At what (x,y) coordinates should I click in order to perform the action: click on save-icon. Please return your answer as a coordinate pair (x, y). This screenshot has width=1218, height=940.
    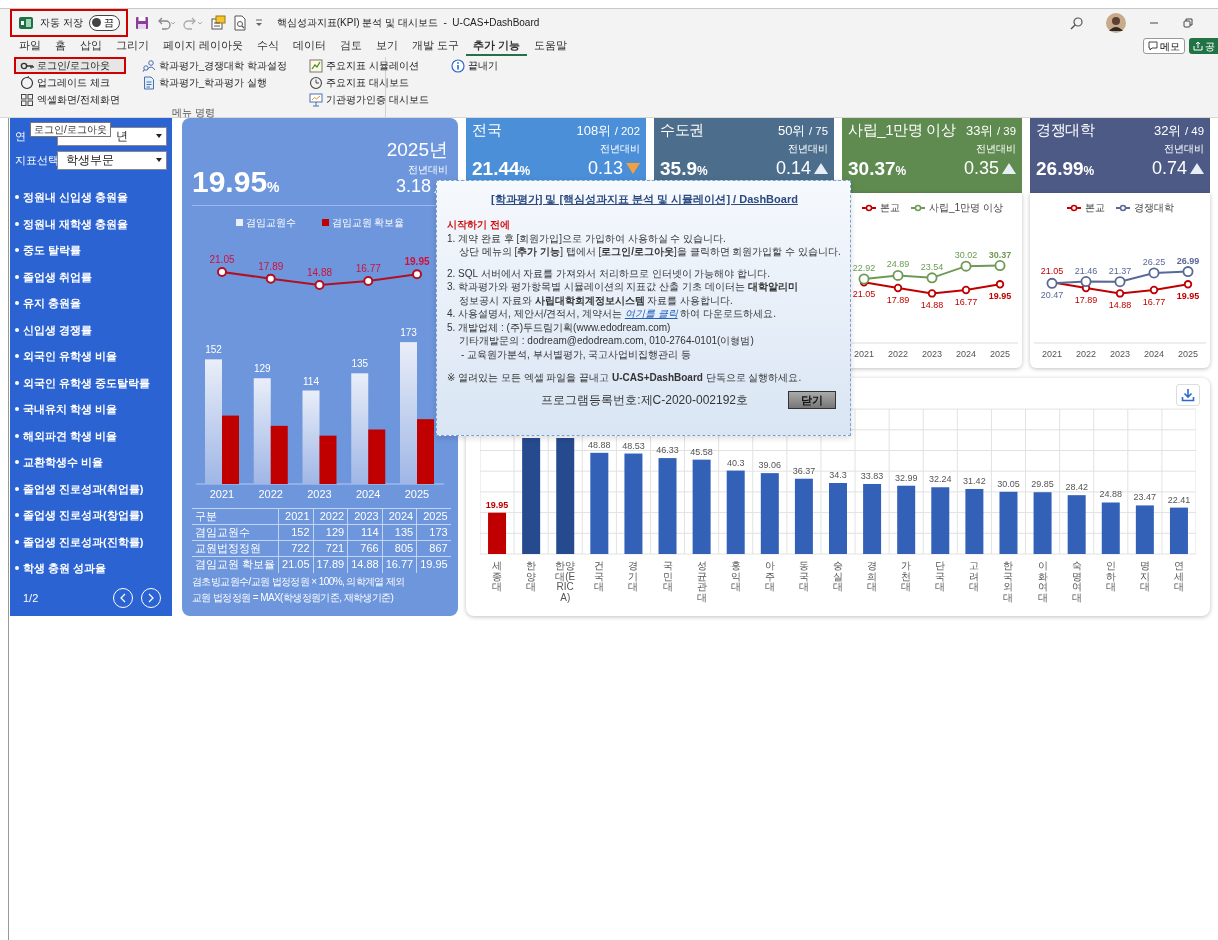
    Looking at the image, I should click on (141, 22).